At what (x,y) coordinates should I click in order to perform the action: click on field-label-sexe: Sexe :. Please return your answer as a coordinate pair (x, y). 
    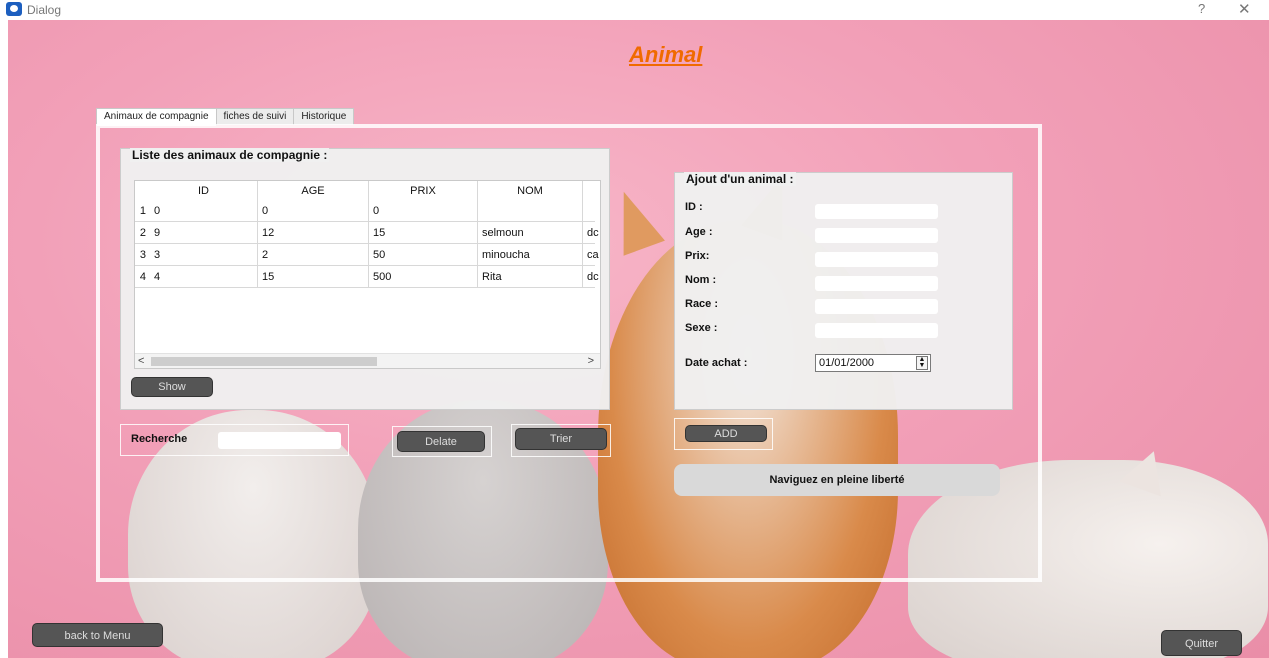
    Looking at the image, I should click on (701, 328).